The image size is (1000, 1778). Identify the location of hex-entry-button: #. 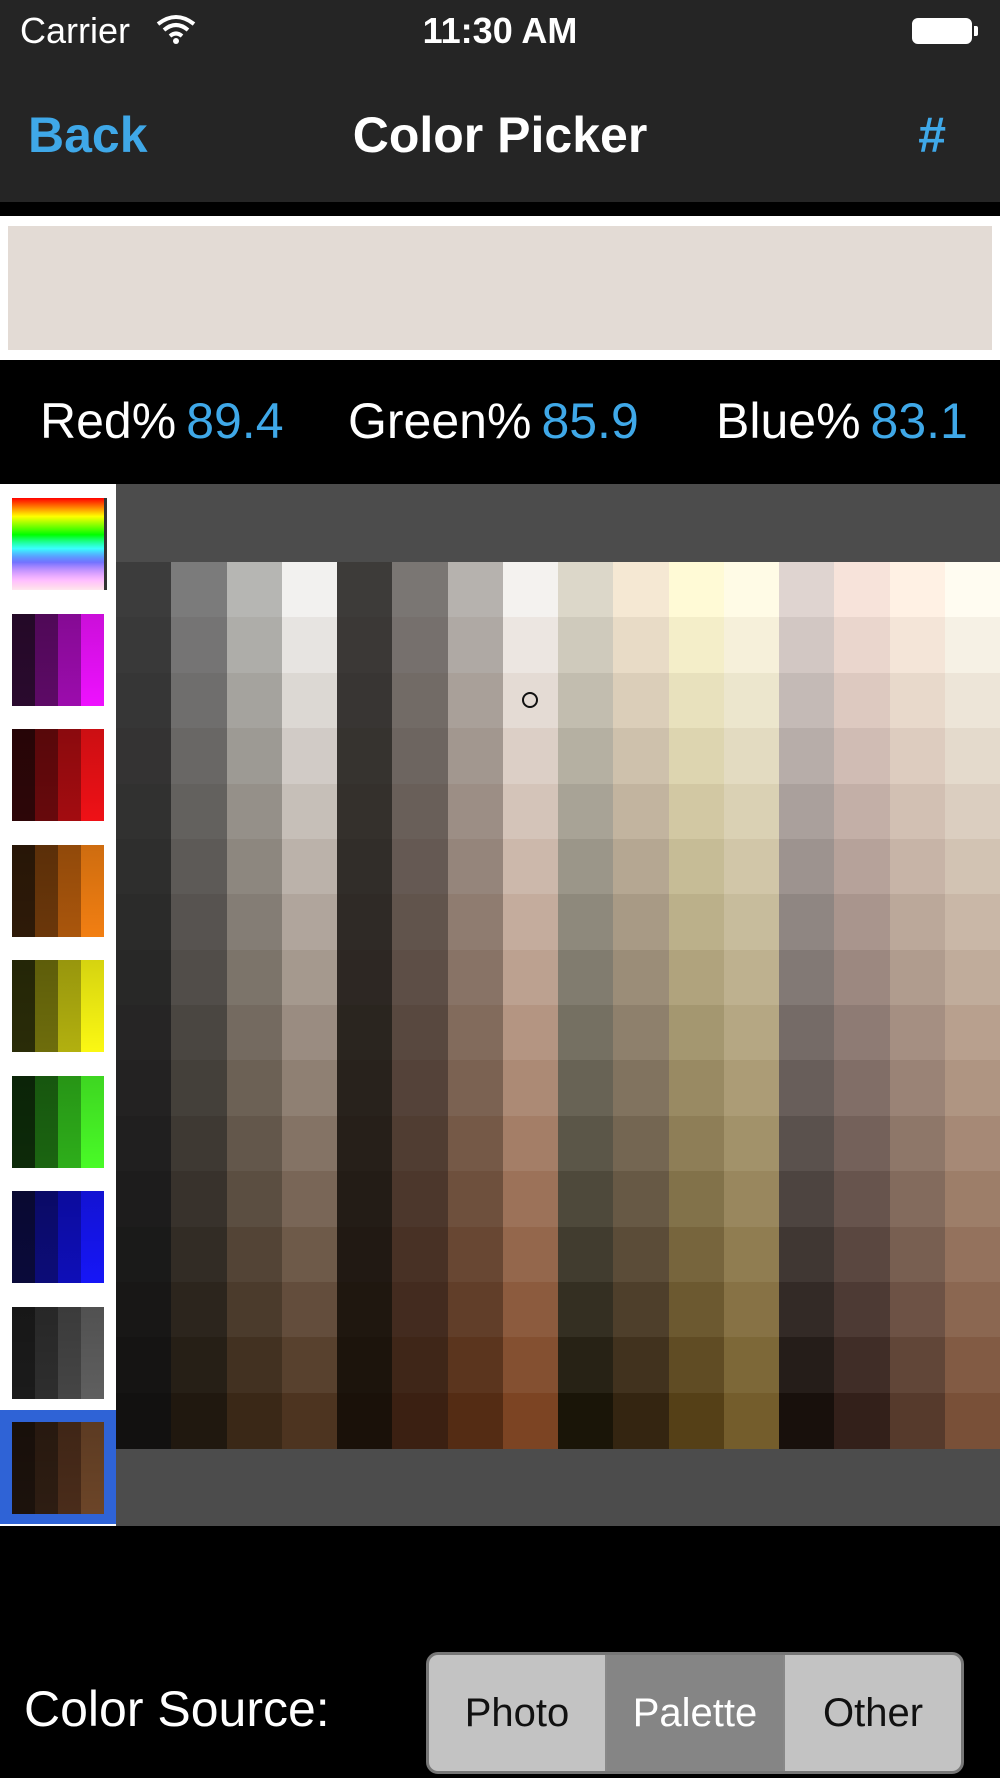
(932, 135).